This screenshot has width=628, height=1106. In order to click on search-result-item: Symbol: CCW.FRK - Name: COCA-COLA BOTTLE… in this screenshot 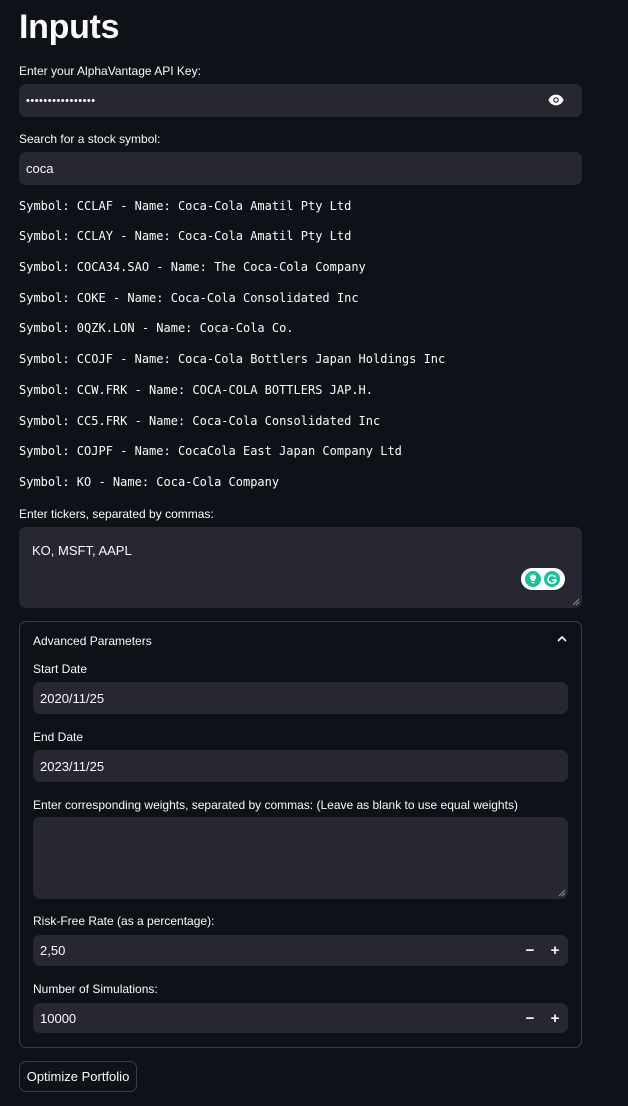, I will do `click(196, 390)`.